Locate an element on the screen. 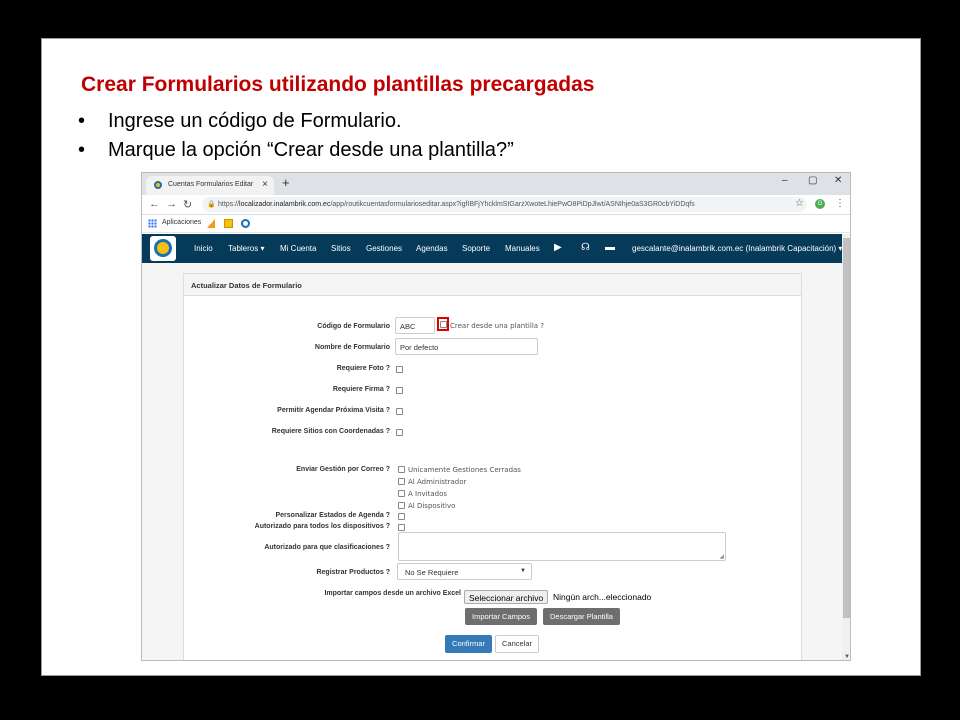 The width and height of the screenshot is (960, 720). descargar-plantilla-button: Descargar Plantilla is located at coordinates (581, 616).